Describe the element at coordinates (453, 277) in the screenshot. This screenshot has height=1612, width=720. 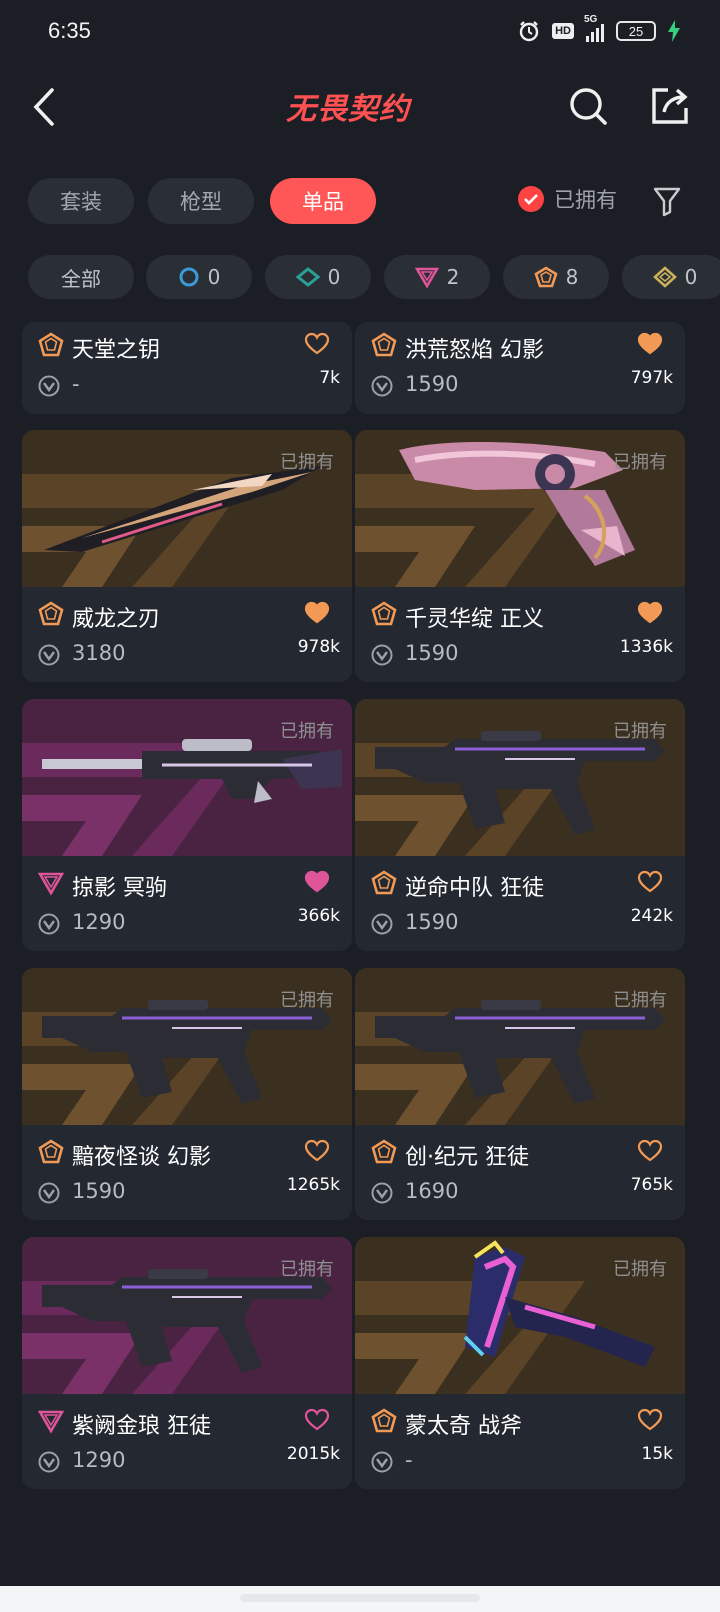
I see `chip-count: 2` at that location.